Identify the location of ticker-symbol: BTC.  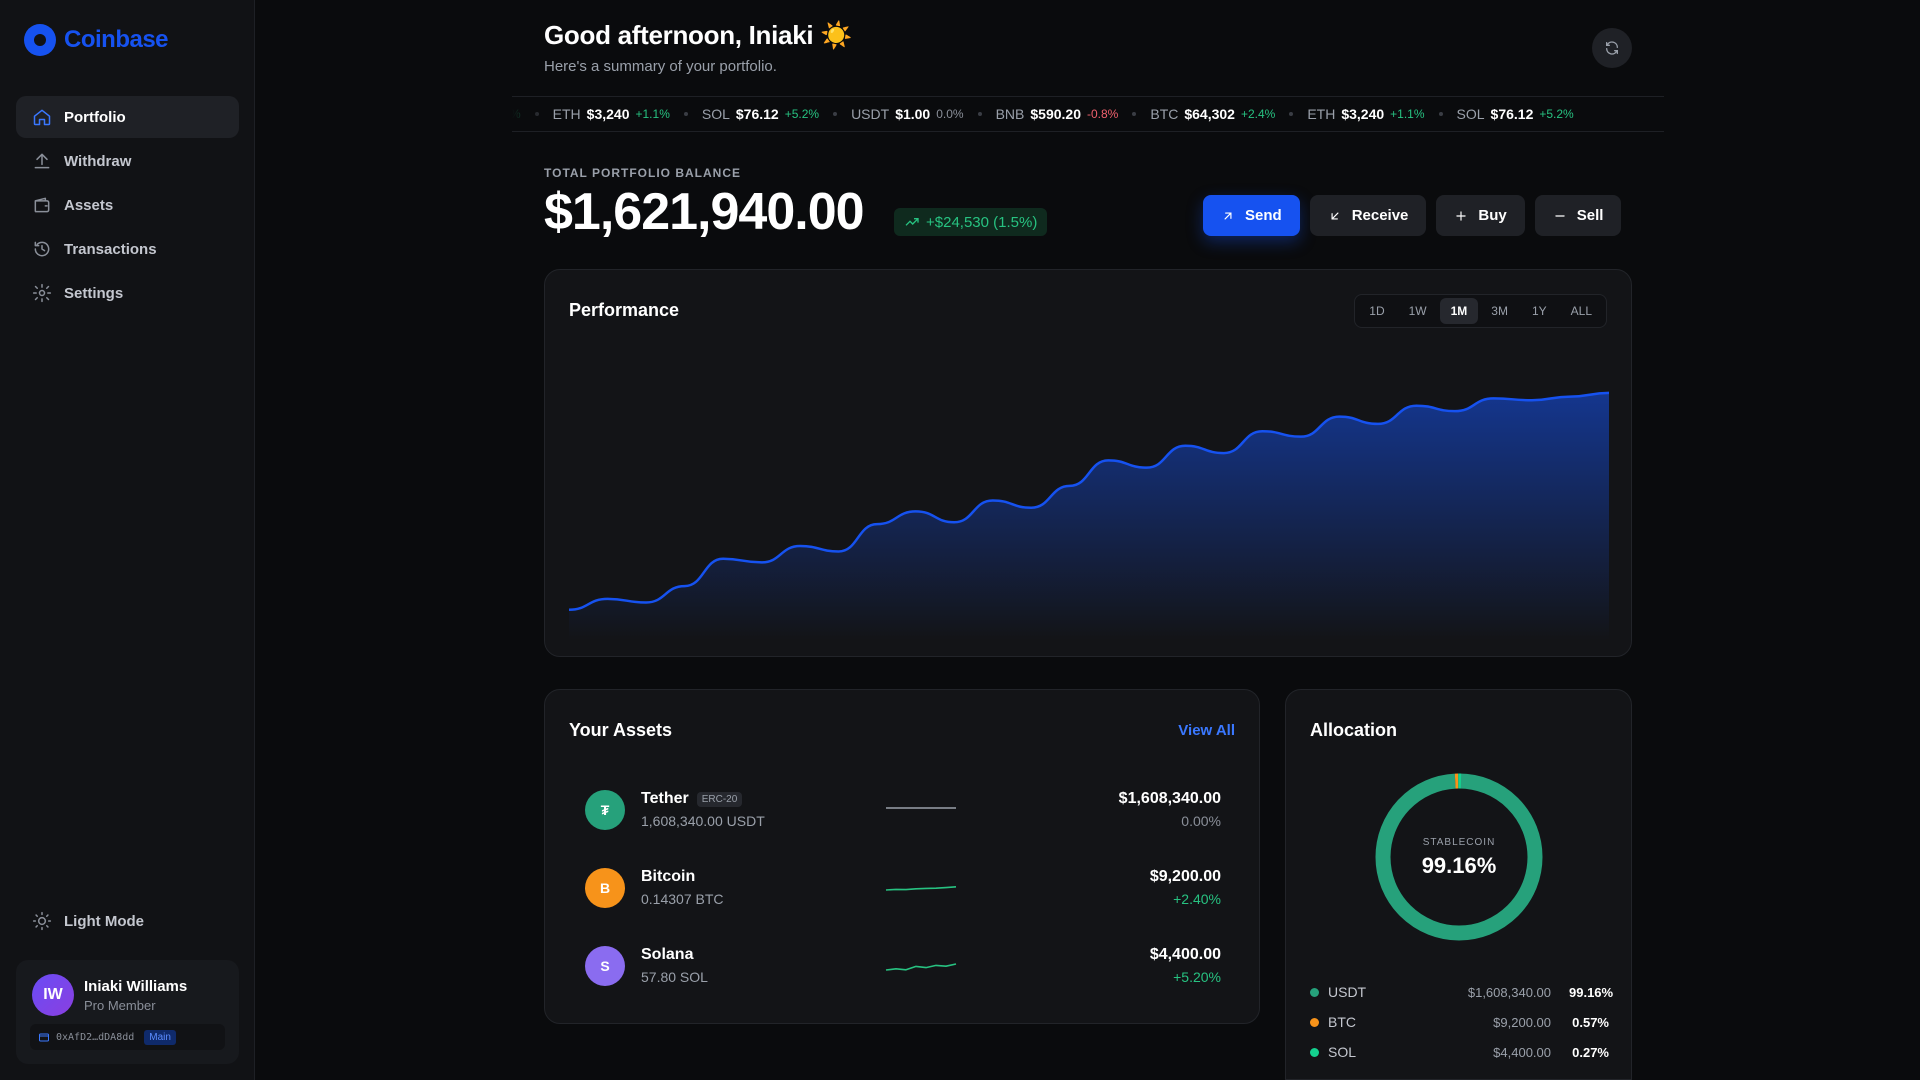
(1164, 114).